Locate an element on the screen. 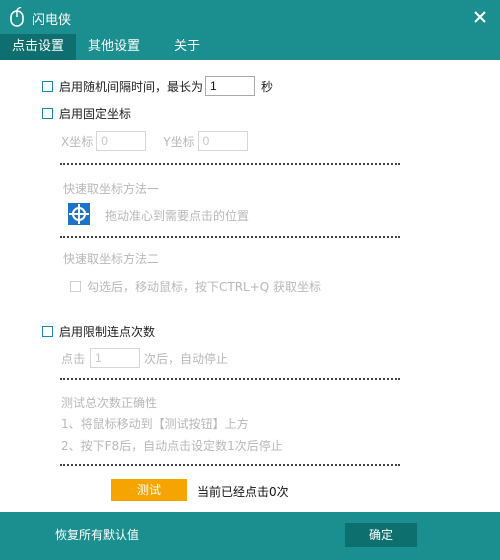 This screenshot has height=560, width=500. coordinate-inputs: X坐标 Y坐标 is located at coordinates (154, 141).